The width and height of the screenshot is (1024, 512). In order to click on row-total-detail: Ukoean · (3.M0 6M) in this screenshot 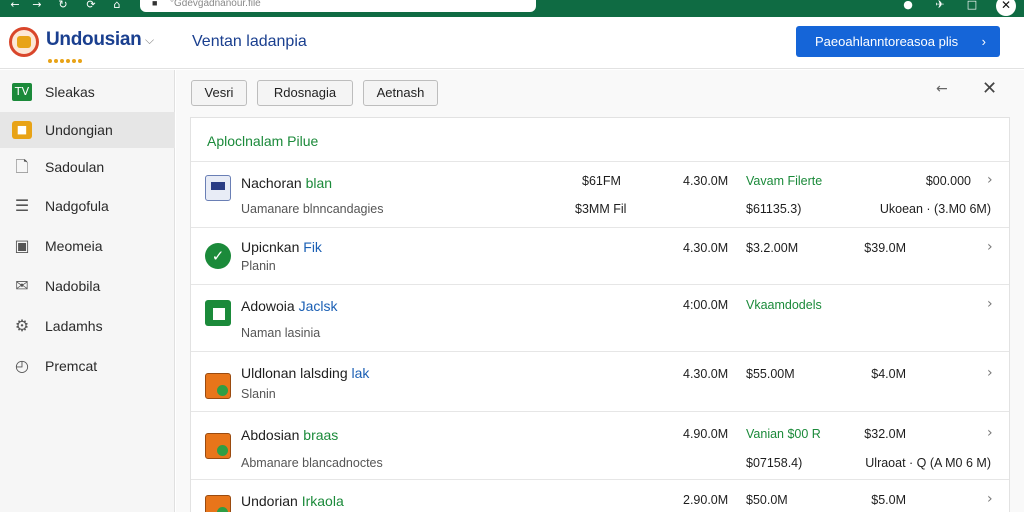, I will do `click(935, 209)`.